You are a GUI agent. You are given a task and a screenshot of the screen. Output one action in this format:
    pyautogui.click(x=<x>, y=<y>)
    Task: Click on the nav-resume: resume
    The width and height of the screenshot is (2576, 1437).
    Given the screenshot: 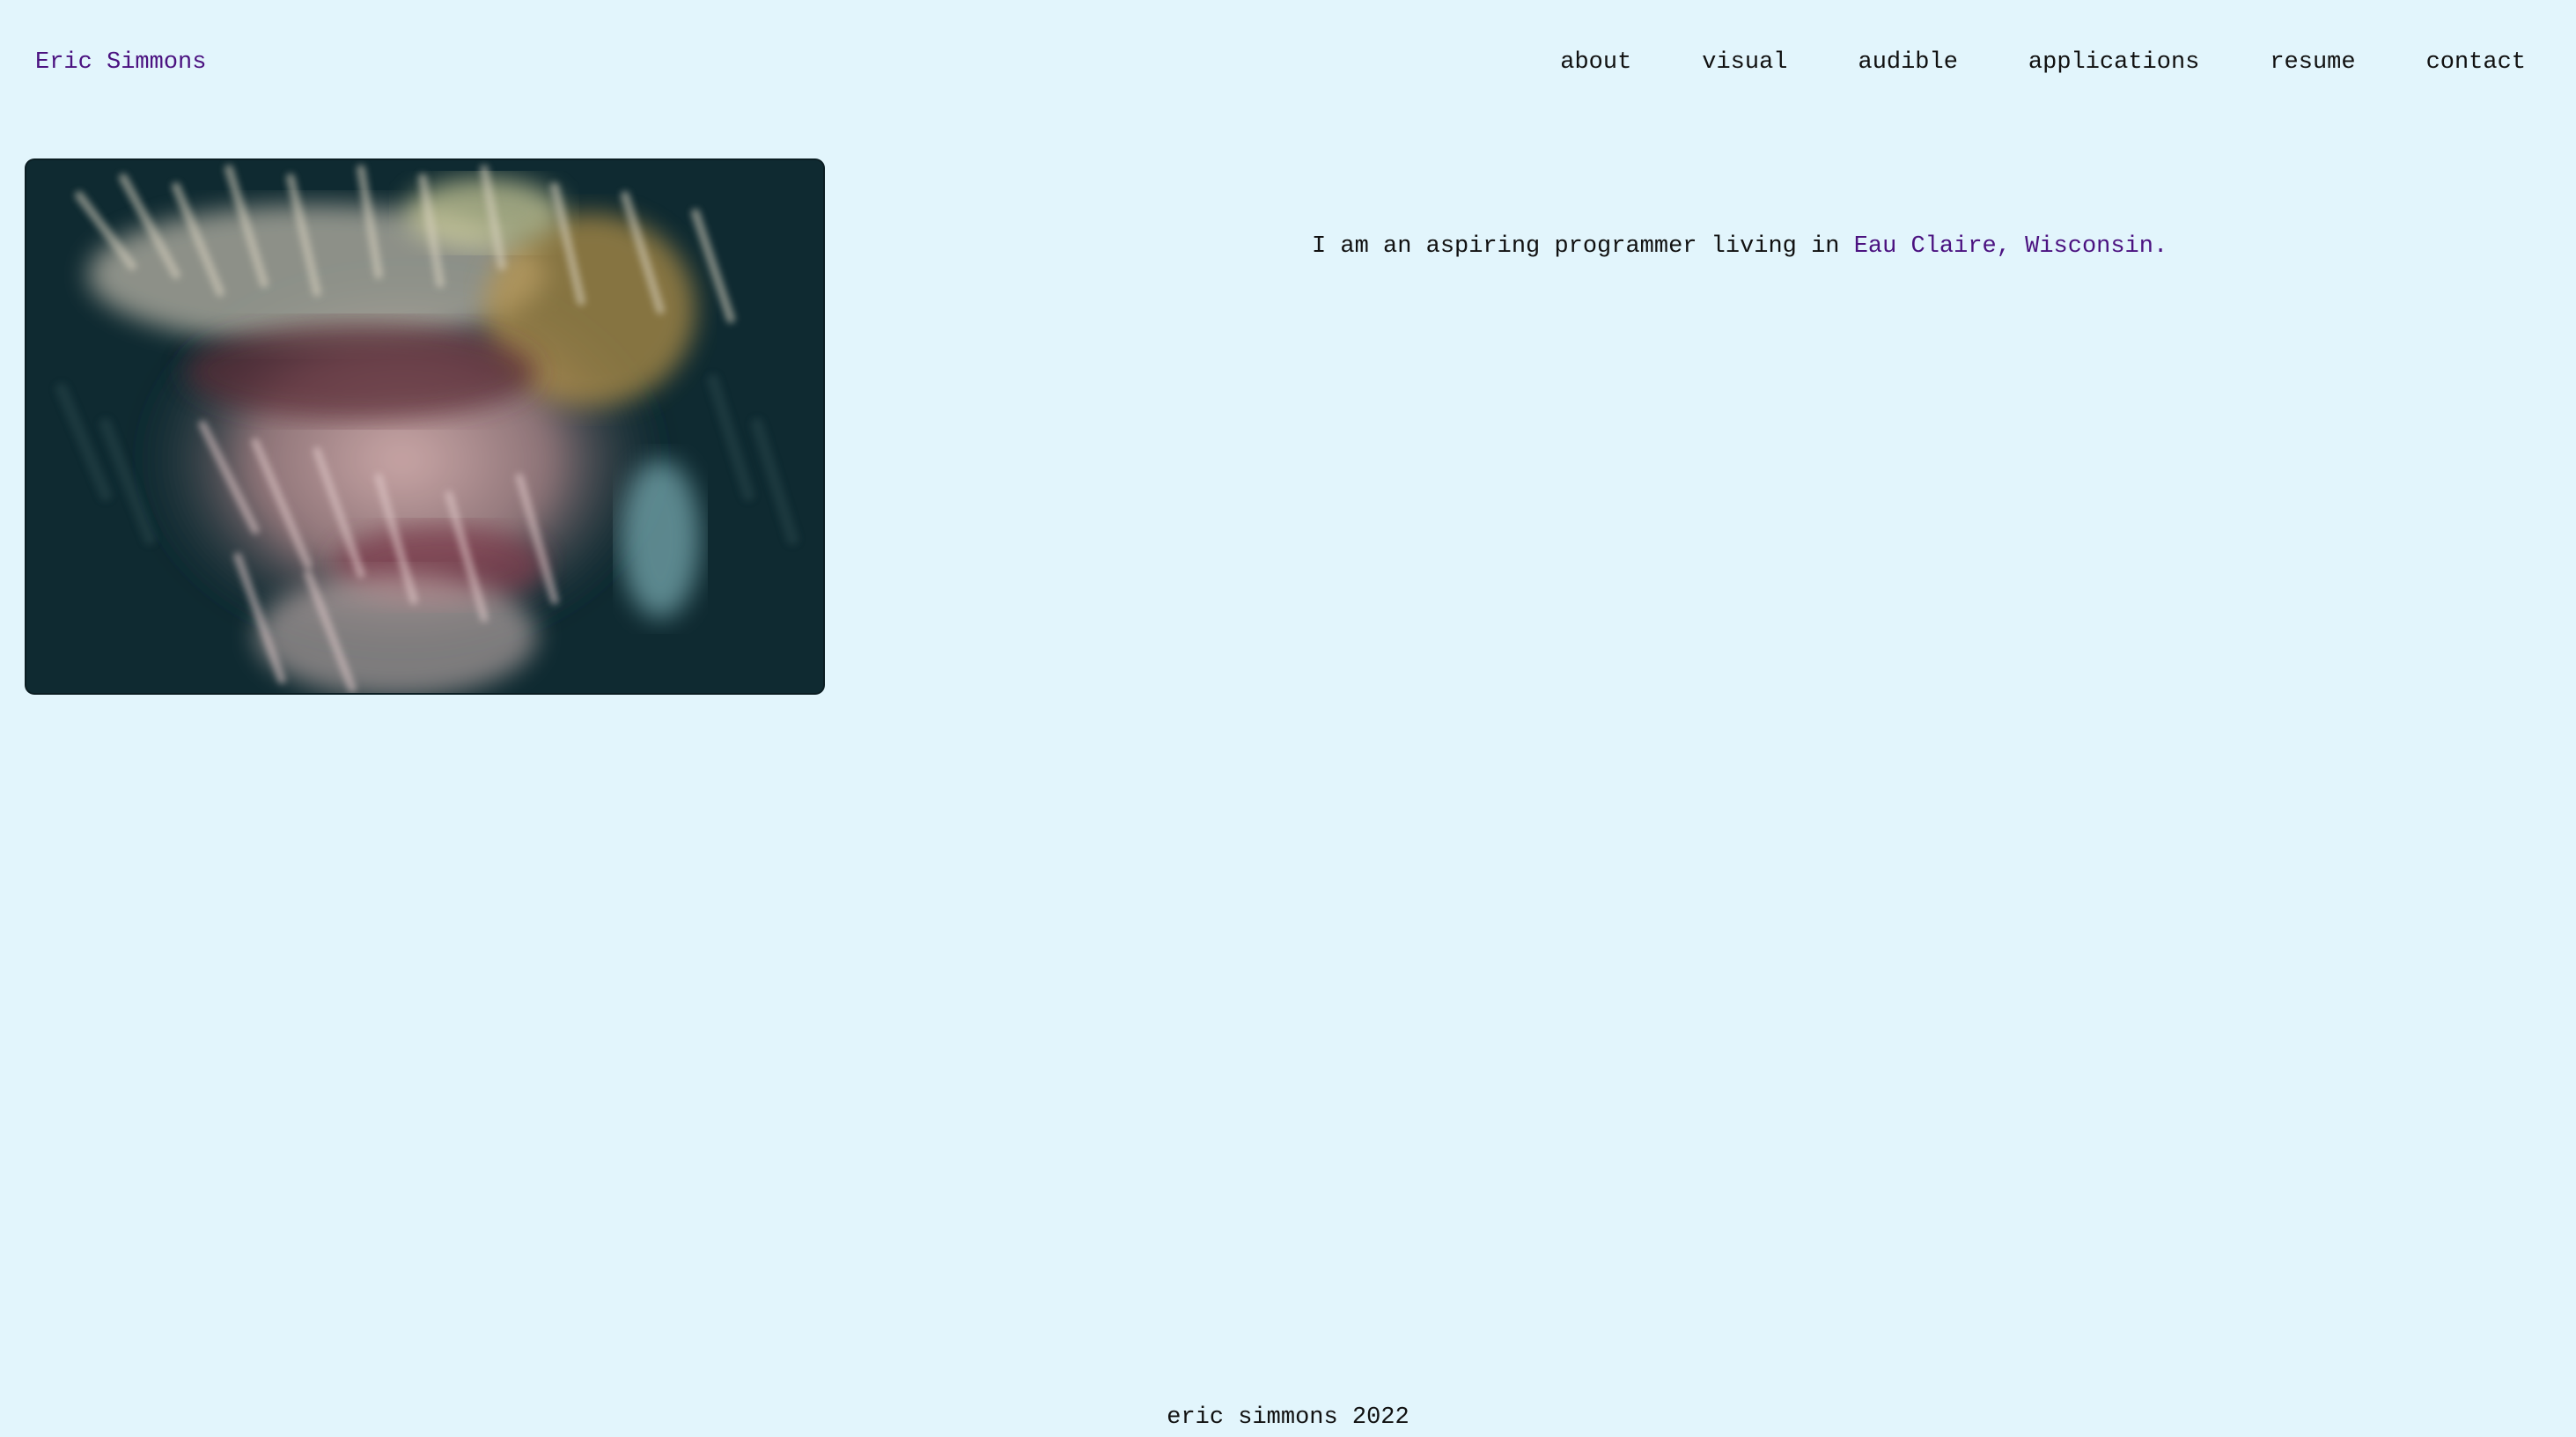 What is the action you would take?
    pyautogui.click(x=2312, y=62)
    